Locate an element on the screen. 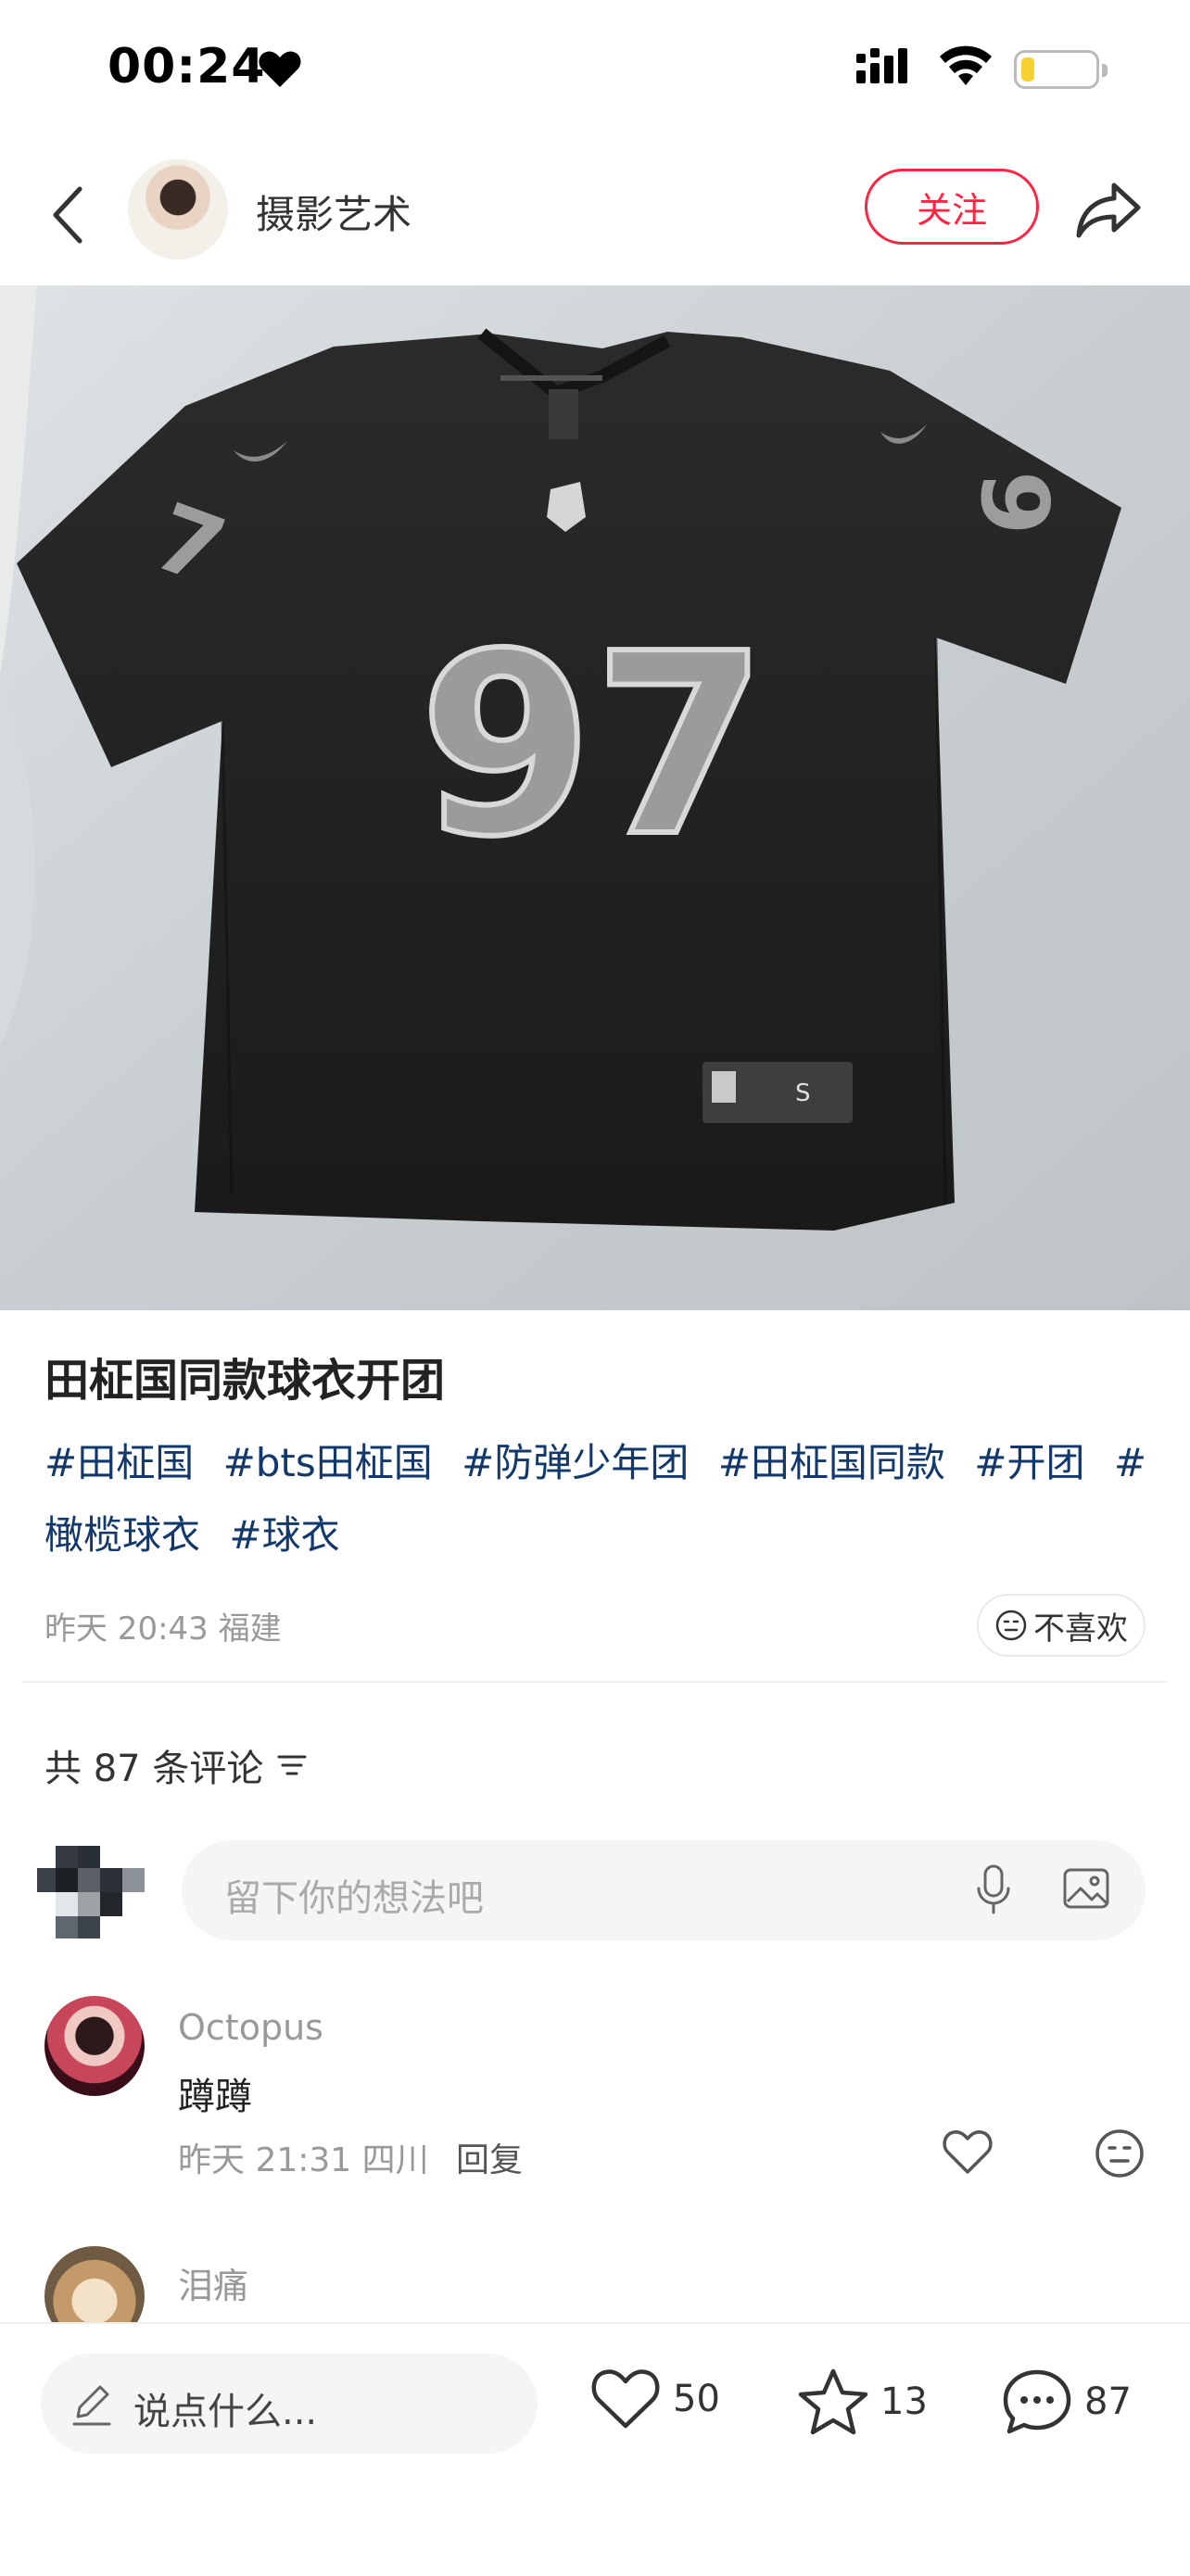 This screenshot has width=1190, height=2576. status-time: 00:24 is located at coordinates (187, 67).